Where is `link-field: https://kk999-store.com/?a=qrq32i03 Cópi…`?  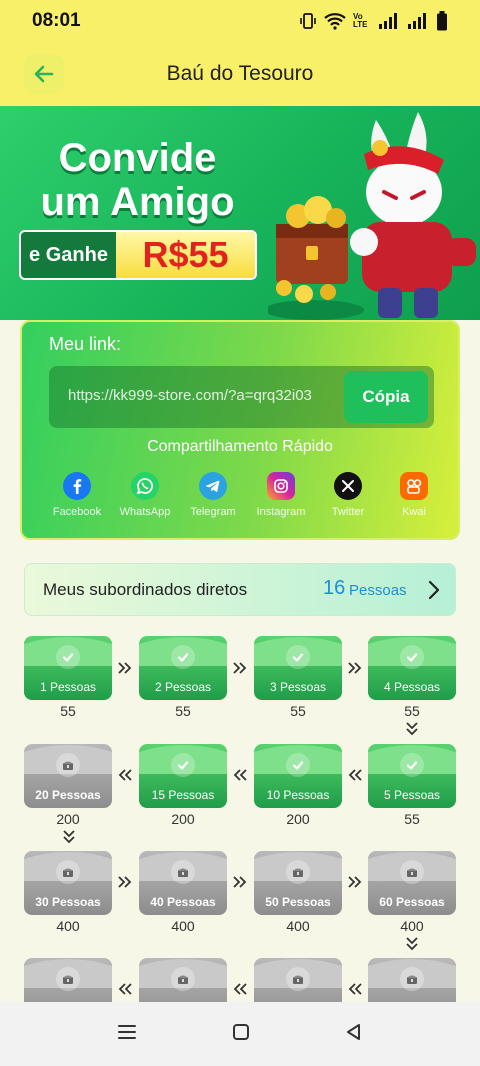
link-field: https://kk999-store.com/?a=qrq32i03 Cópi… is located at coordinates (241, 397).